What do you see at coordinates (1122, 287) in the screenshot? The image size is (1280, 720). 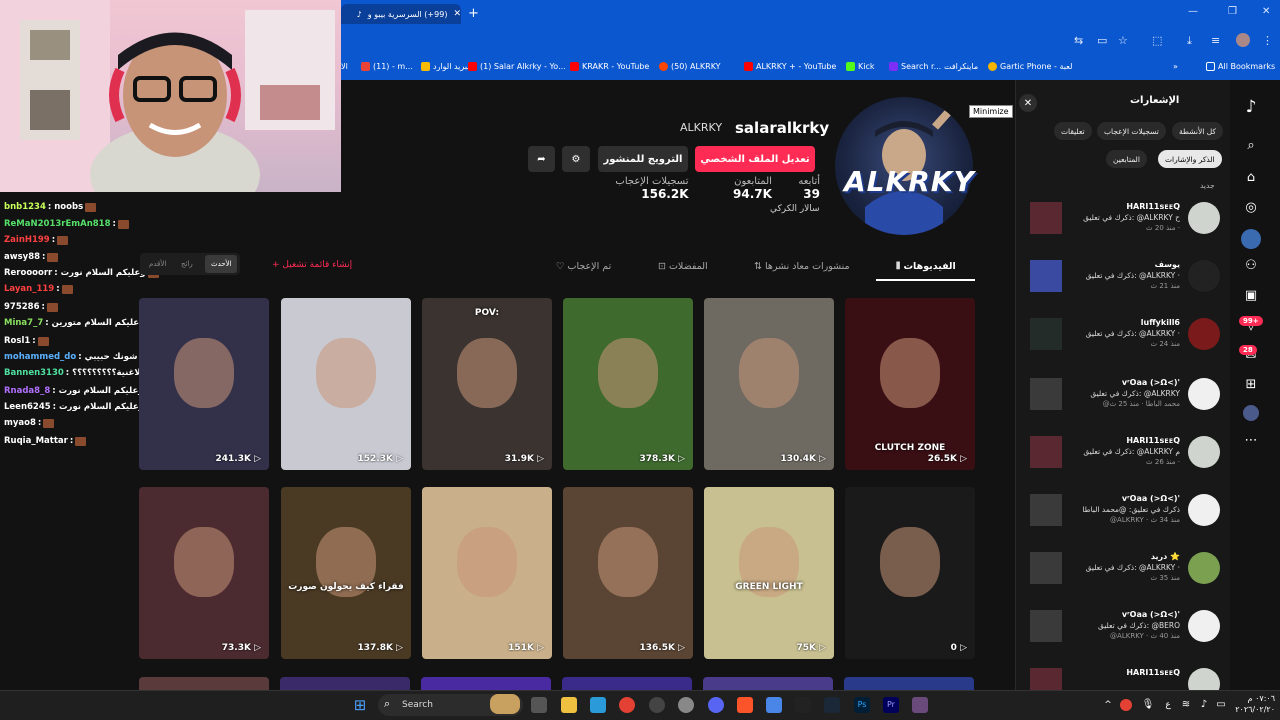 I see `notification-item: يوسف ذكرك في تعليق: @ALKRKY · منذ 21 ث` at bounding box center [1122, 287].